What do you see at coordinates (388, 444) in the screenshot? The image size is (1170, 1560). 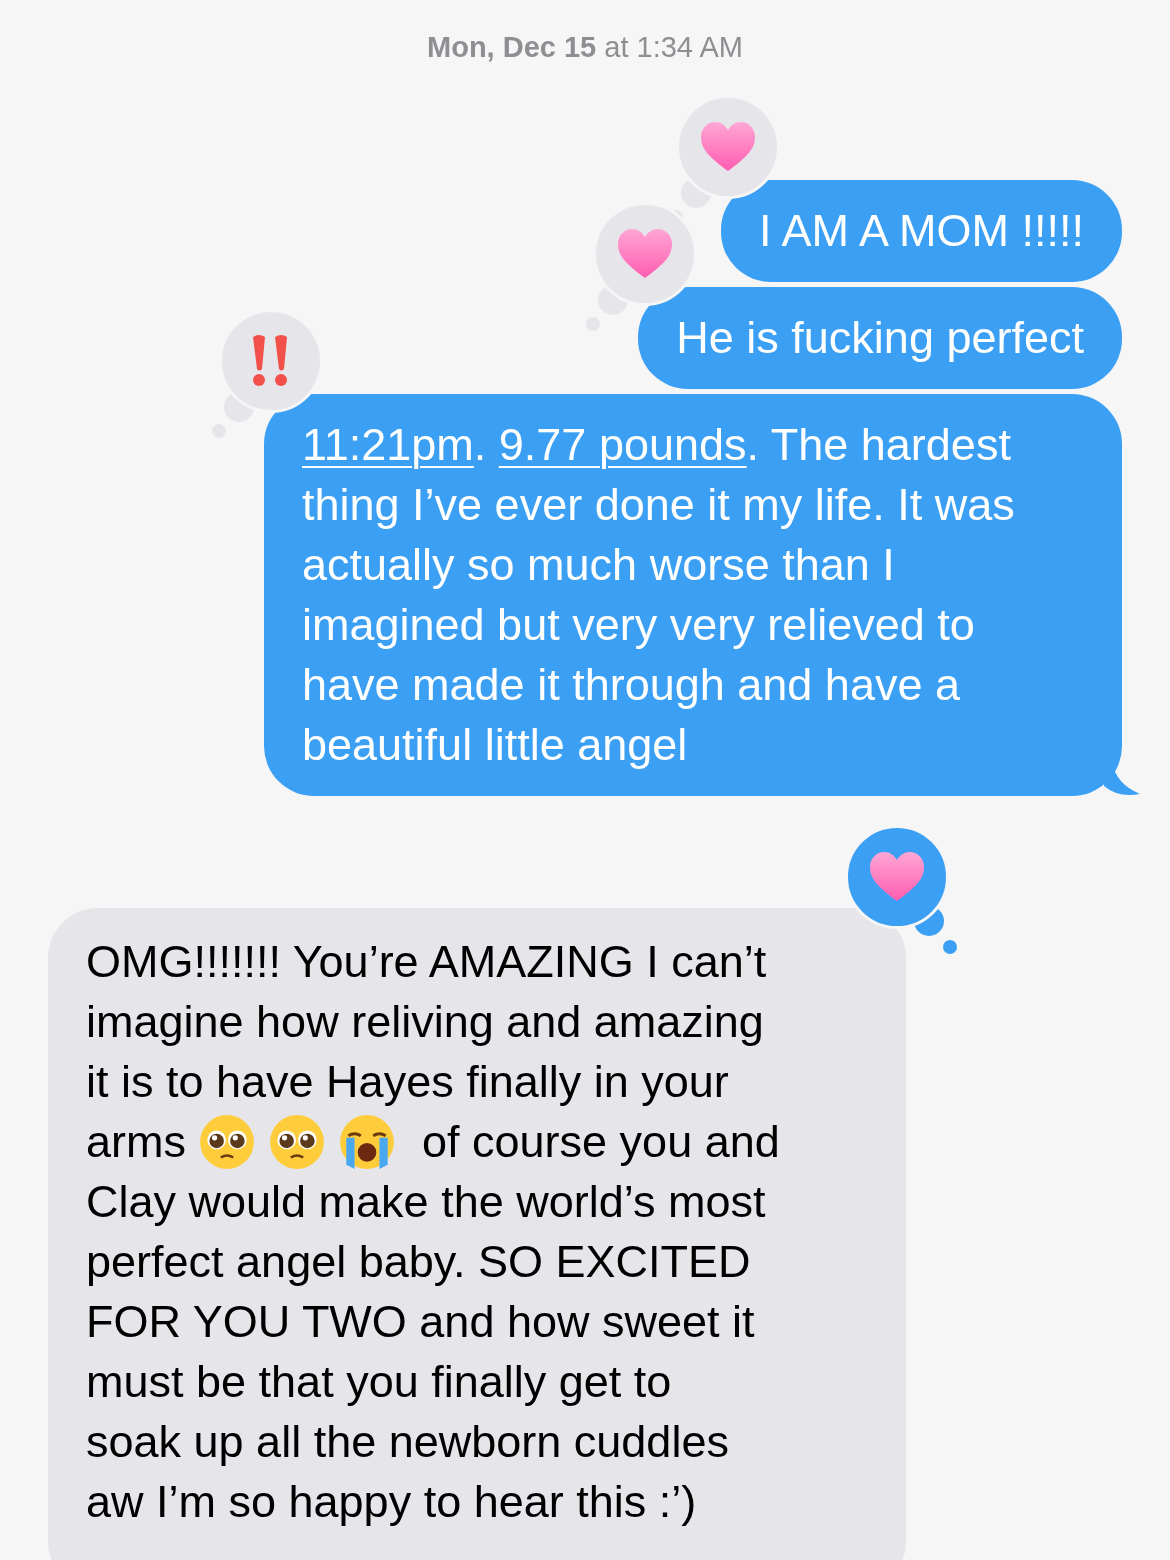 I see `link: 11:21pm` at bounding box center [388, 444].